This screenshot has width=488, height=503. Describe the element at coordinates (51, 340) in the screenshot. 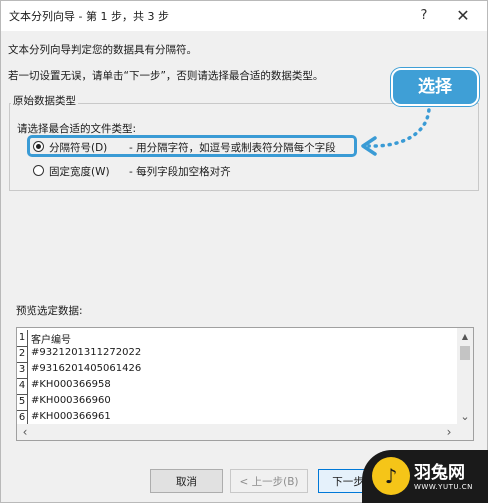

I see `row-text: 客户编号` at that location.